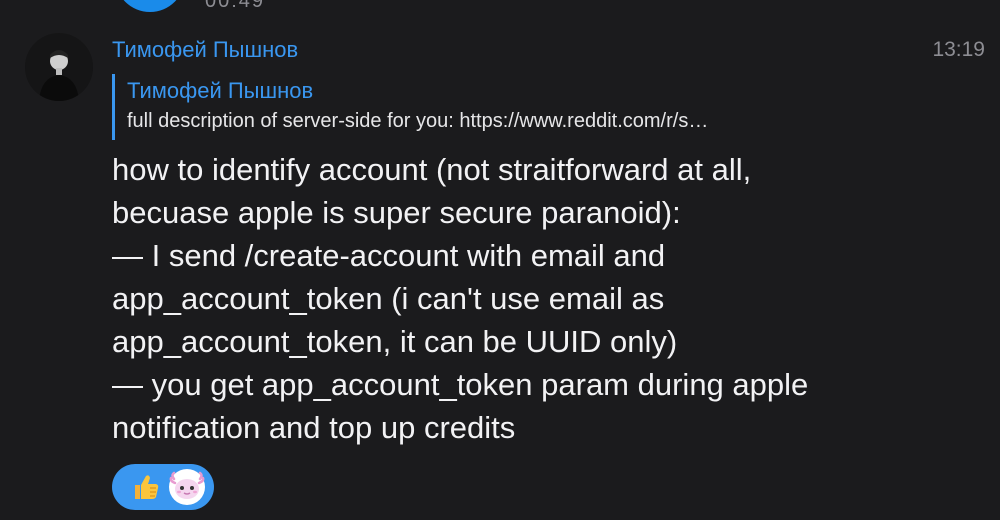 This screenshot has width=1000, height=520. I want to click on reply-author: Тимофей Пышнов, so click(220, 90).